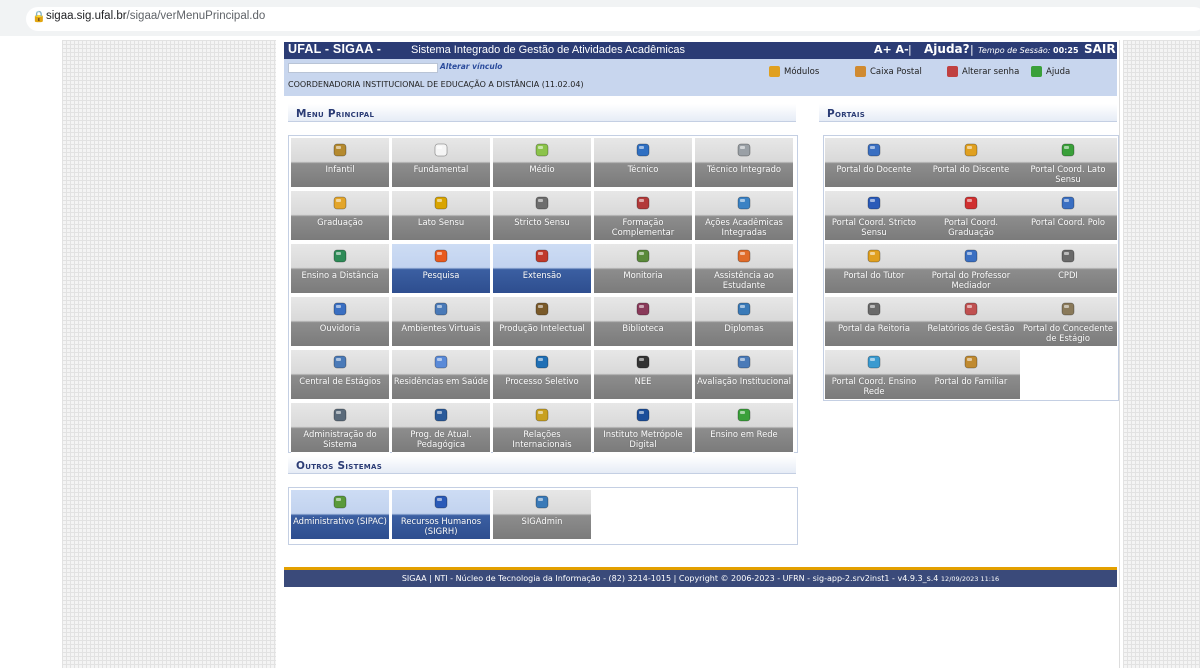 The image size is (1200, 668). I want to click on tile-residencias-em-saude: Residências em Saúde, so click(441, 375).